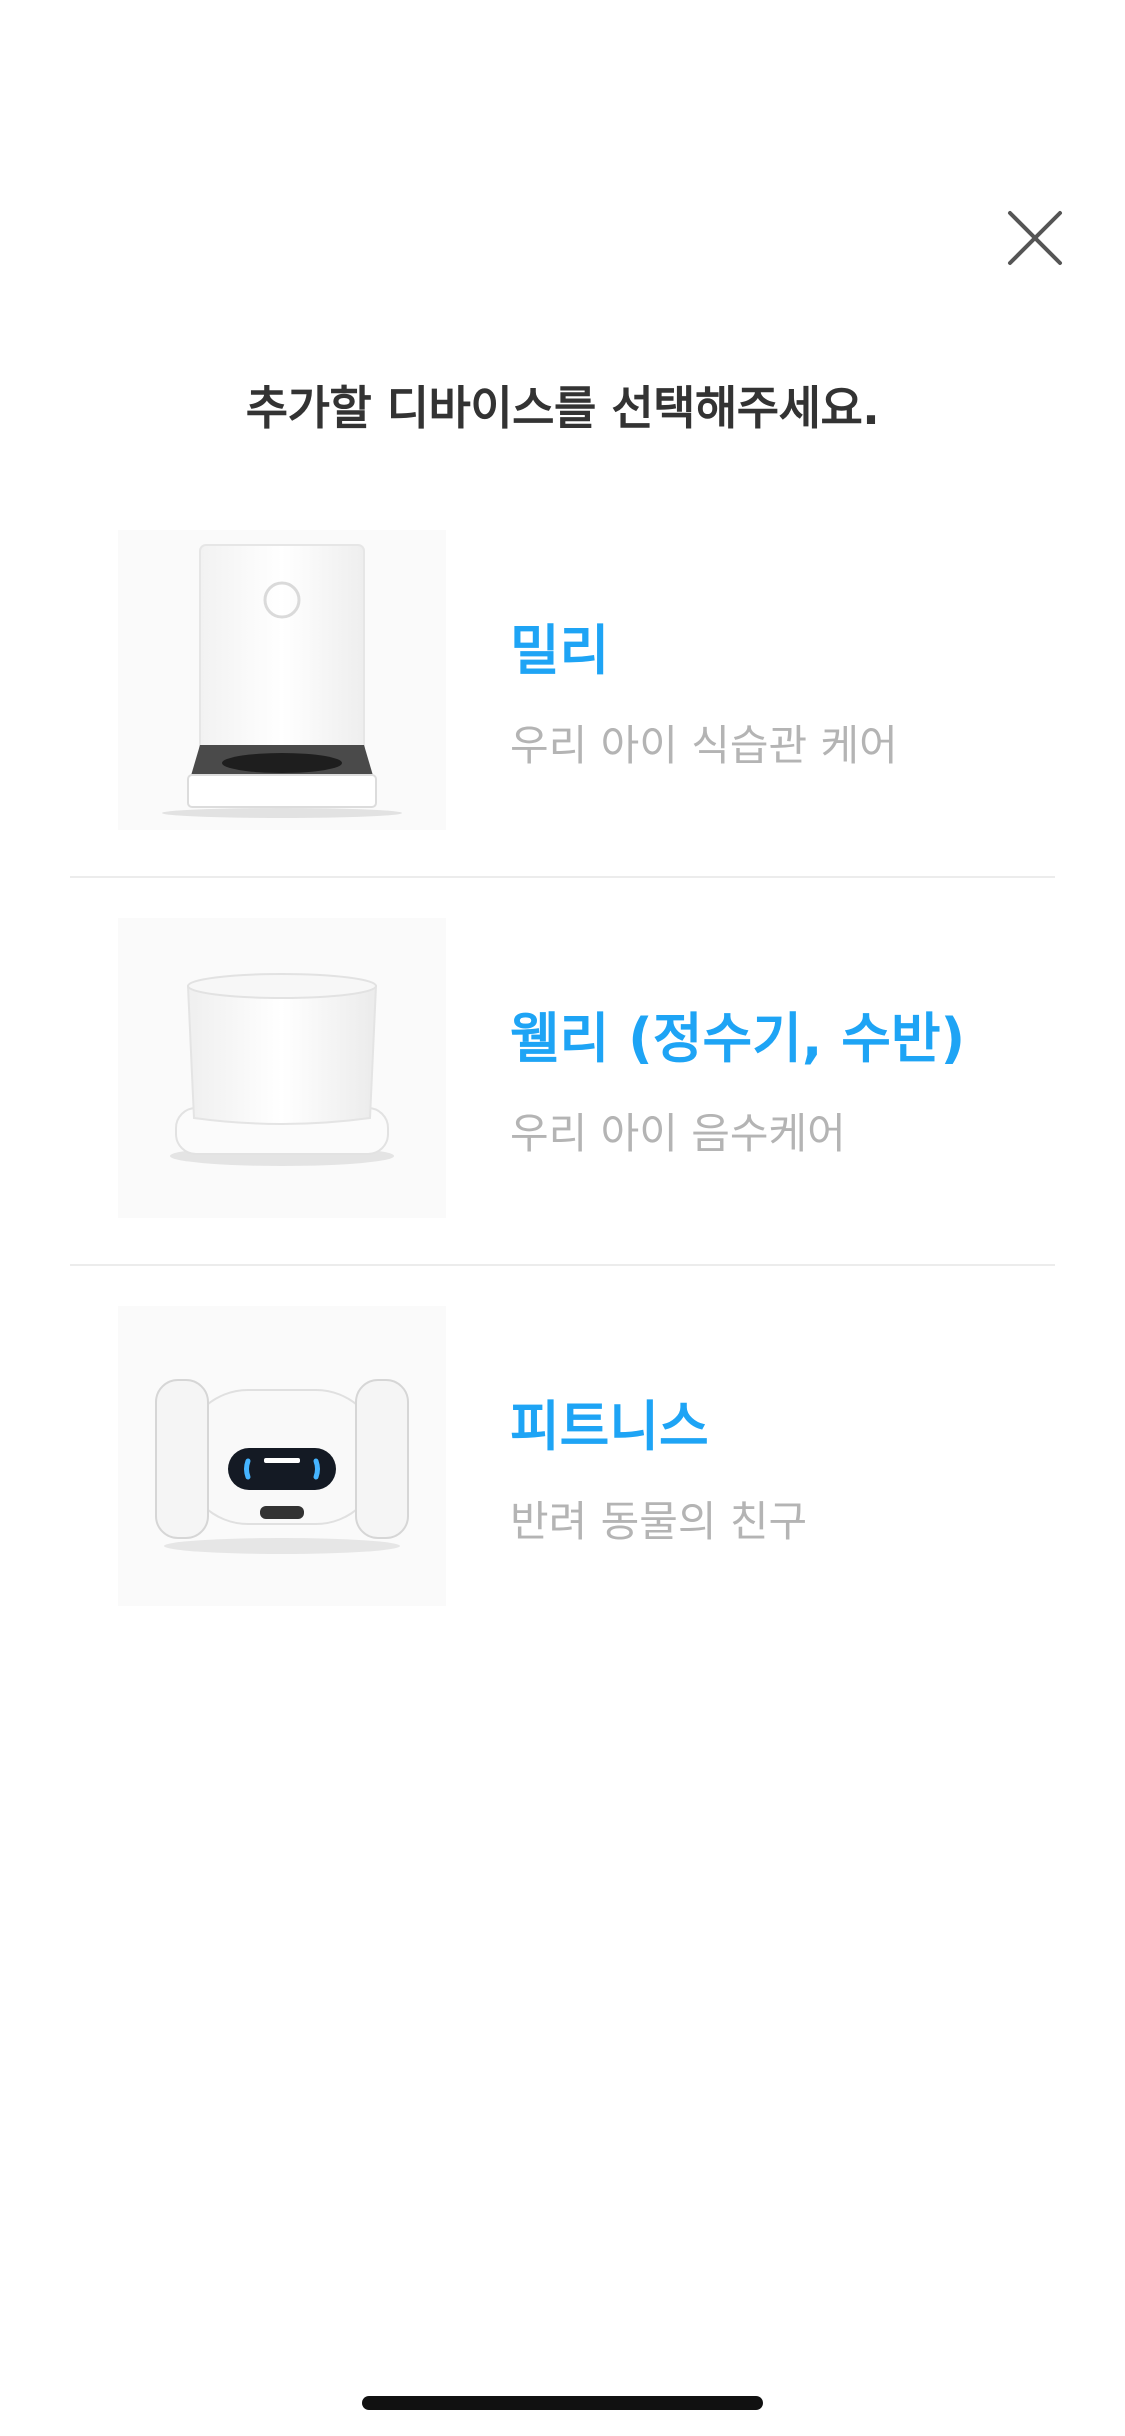 Image resolution: width=1125 pixels, height=2436 pixels. Describe the element at coordinates (738, 1038) in the screenshot. I see `device-name: 웰리 (정수기, 수반)` at that location.